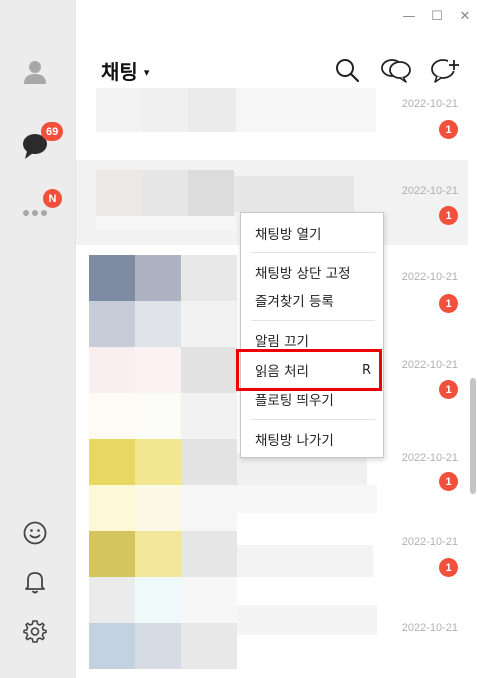 Image resolution: width=478 pixels, height=678 pixels. What do you see at coordinates (465, 16) in the screenshot?
I see `close-button: ✕` at bounding box center [465, 16].